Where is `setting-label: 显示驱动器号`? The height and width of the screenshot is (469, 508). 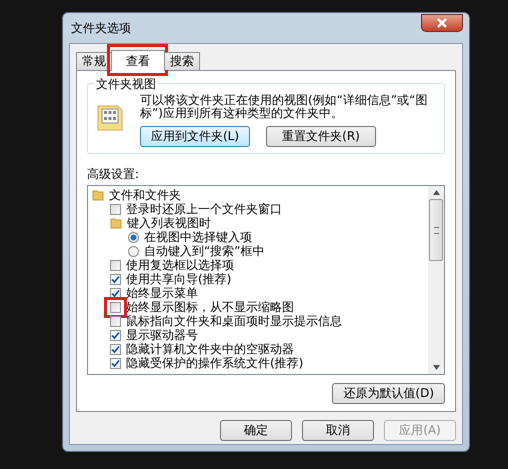 setting-label: 显示驱动器号 is located at coordinates (162, 335).